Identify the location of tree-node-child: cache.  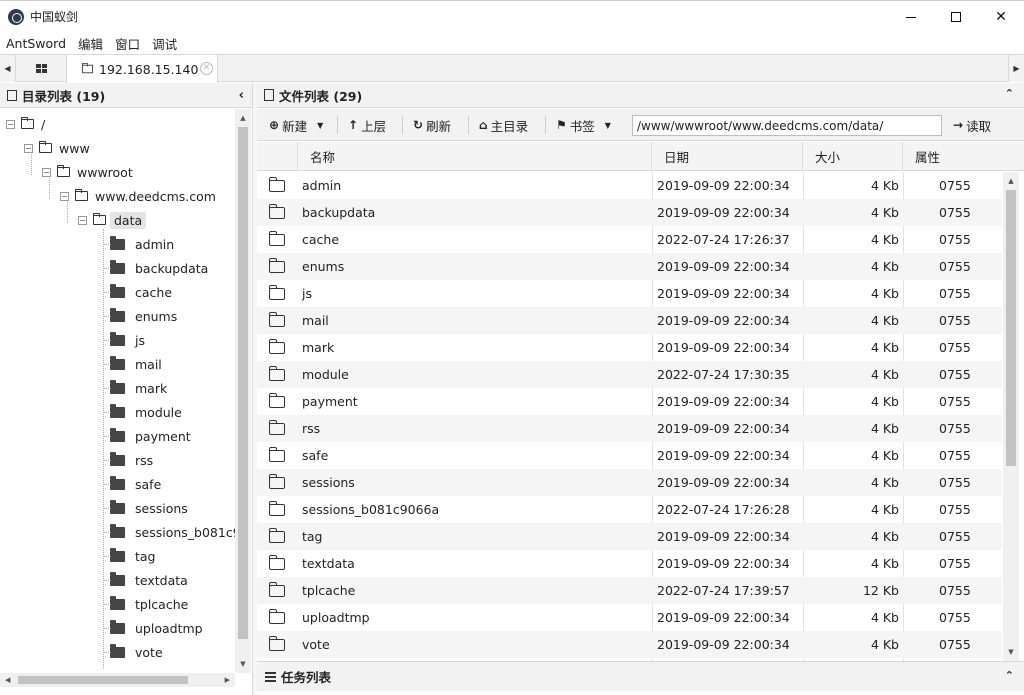
(141, 292).